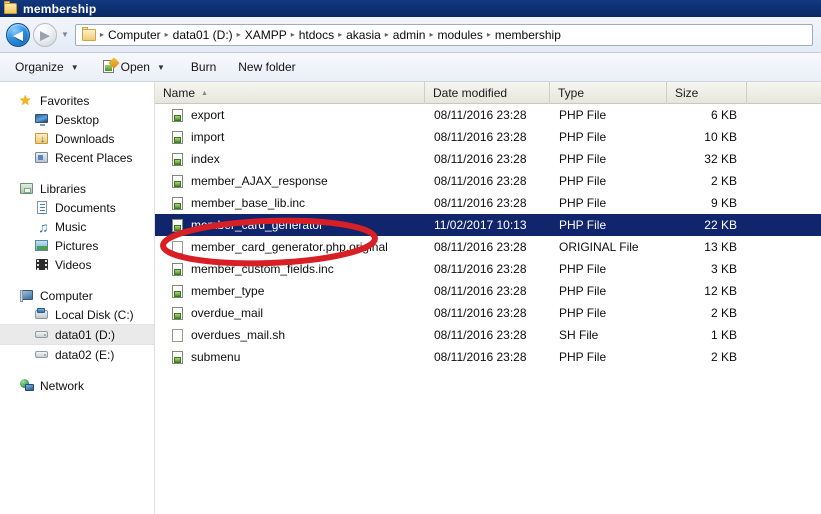  I want to click on file-size-cell: 22 KB, so click(720, 225).